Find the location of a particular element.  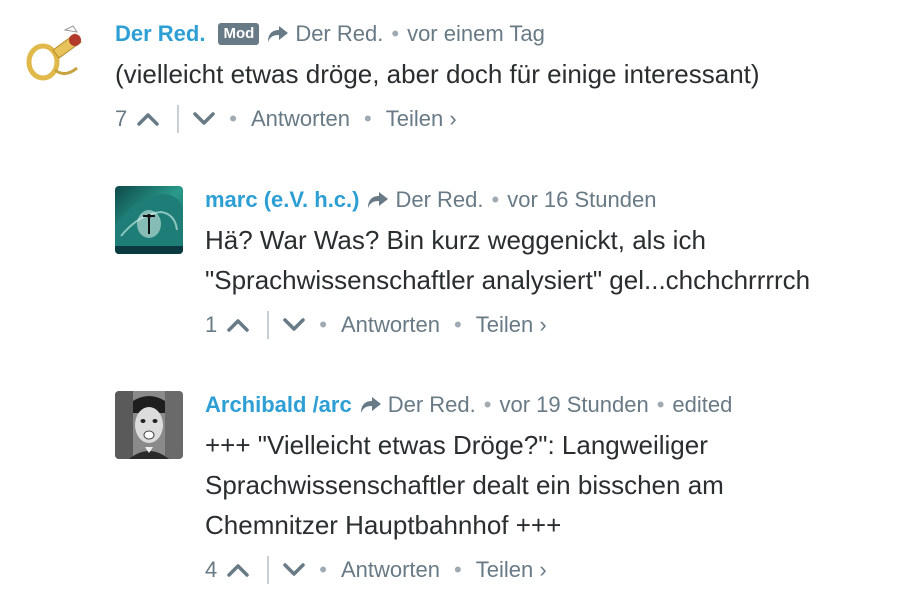

moderator-badge: Mod is located at coordinates (239, 34).